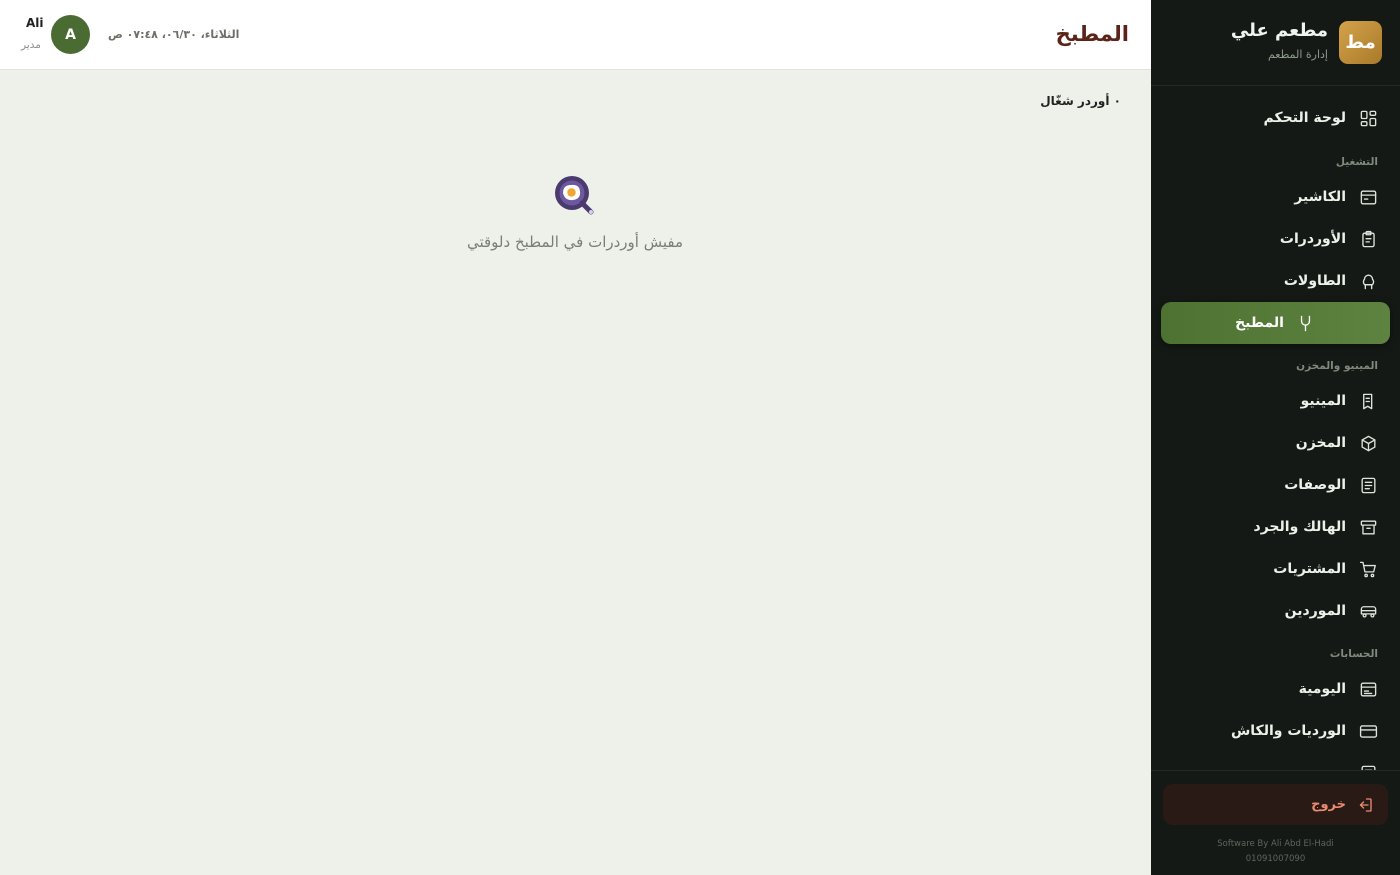 Image resolution: width=1400 pixels, height=875 pixels. Describe the element at coordinates (1368, 569) in the screenshot. I see `shopping-cart-icon` at that location.